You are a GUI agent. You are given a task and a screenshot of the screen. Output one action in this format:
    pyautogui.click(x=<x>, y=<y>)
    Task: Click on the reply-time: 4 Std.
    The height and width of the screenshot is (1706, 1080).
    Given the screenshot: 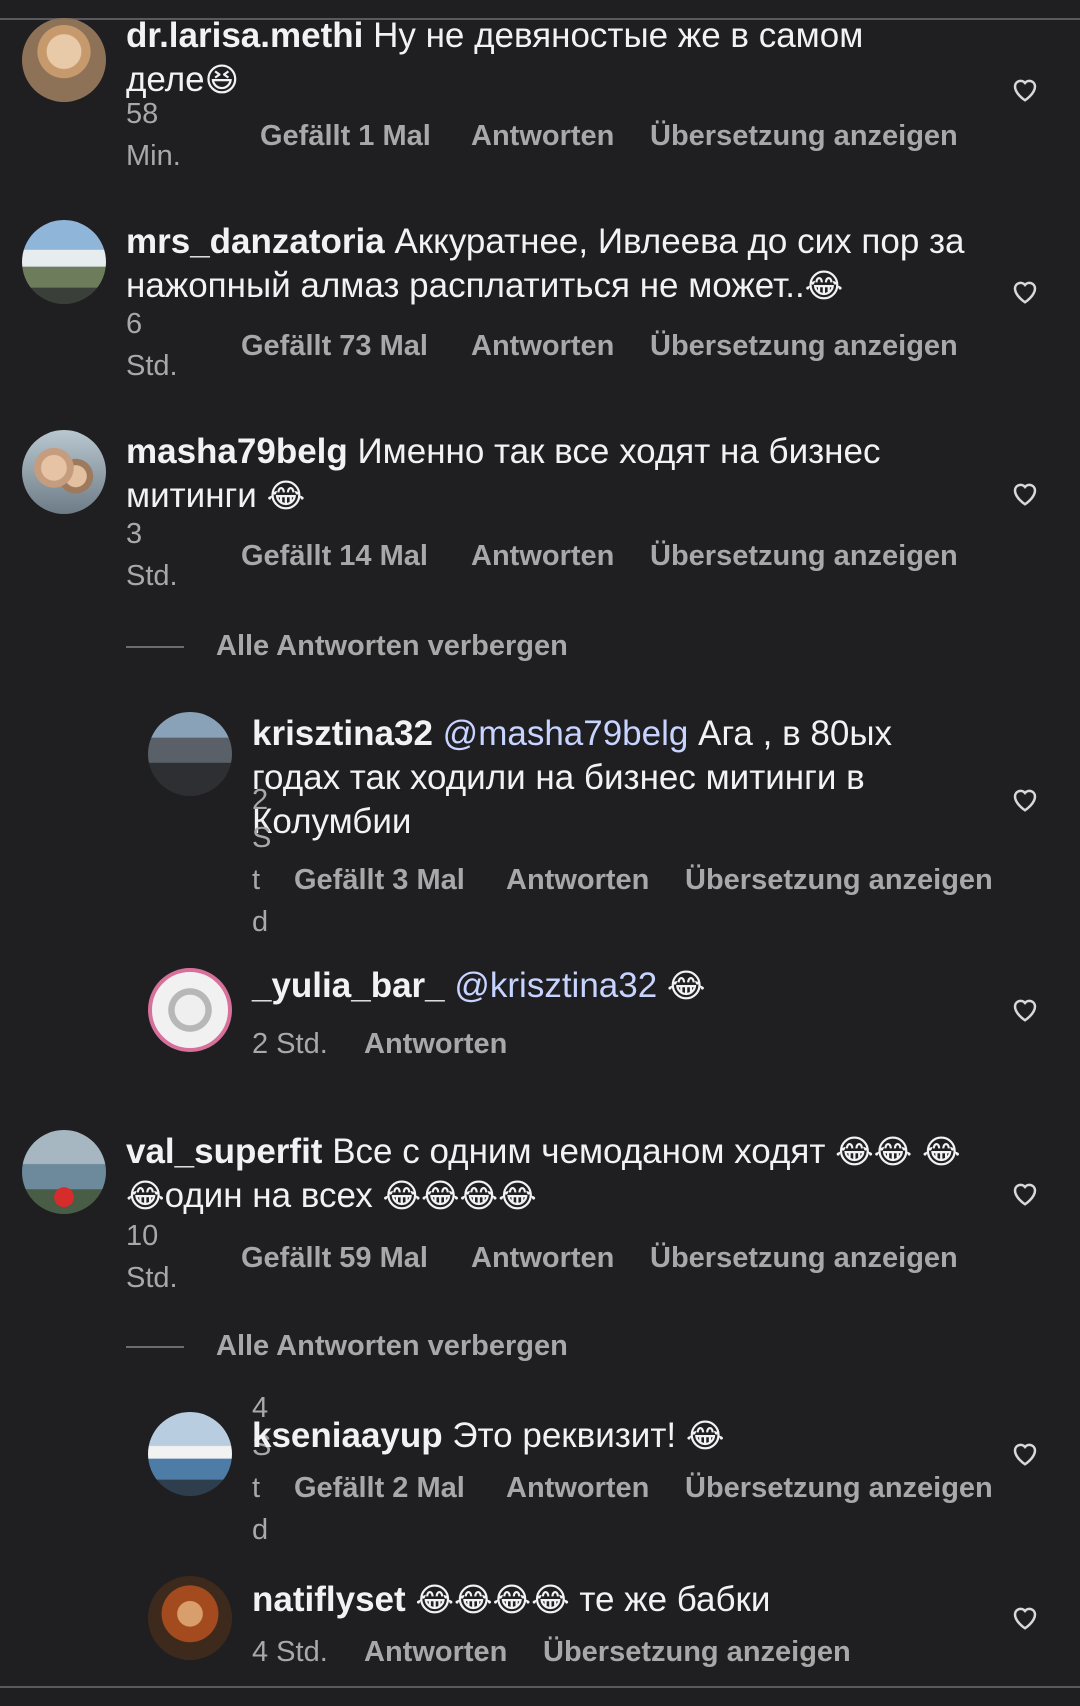 What is the action you would take?
    pyautogui.click(x=290, y=1652)
    